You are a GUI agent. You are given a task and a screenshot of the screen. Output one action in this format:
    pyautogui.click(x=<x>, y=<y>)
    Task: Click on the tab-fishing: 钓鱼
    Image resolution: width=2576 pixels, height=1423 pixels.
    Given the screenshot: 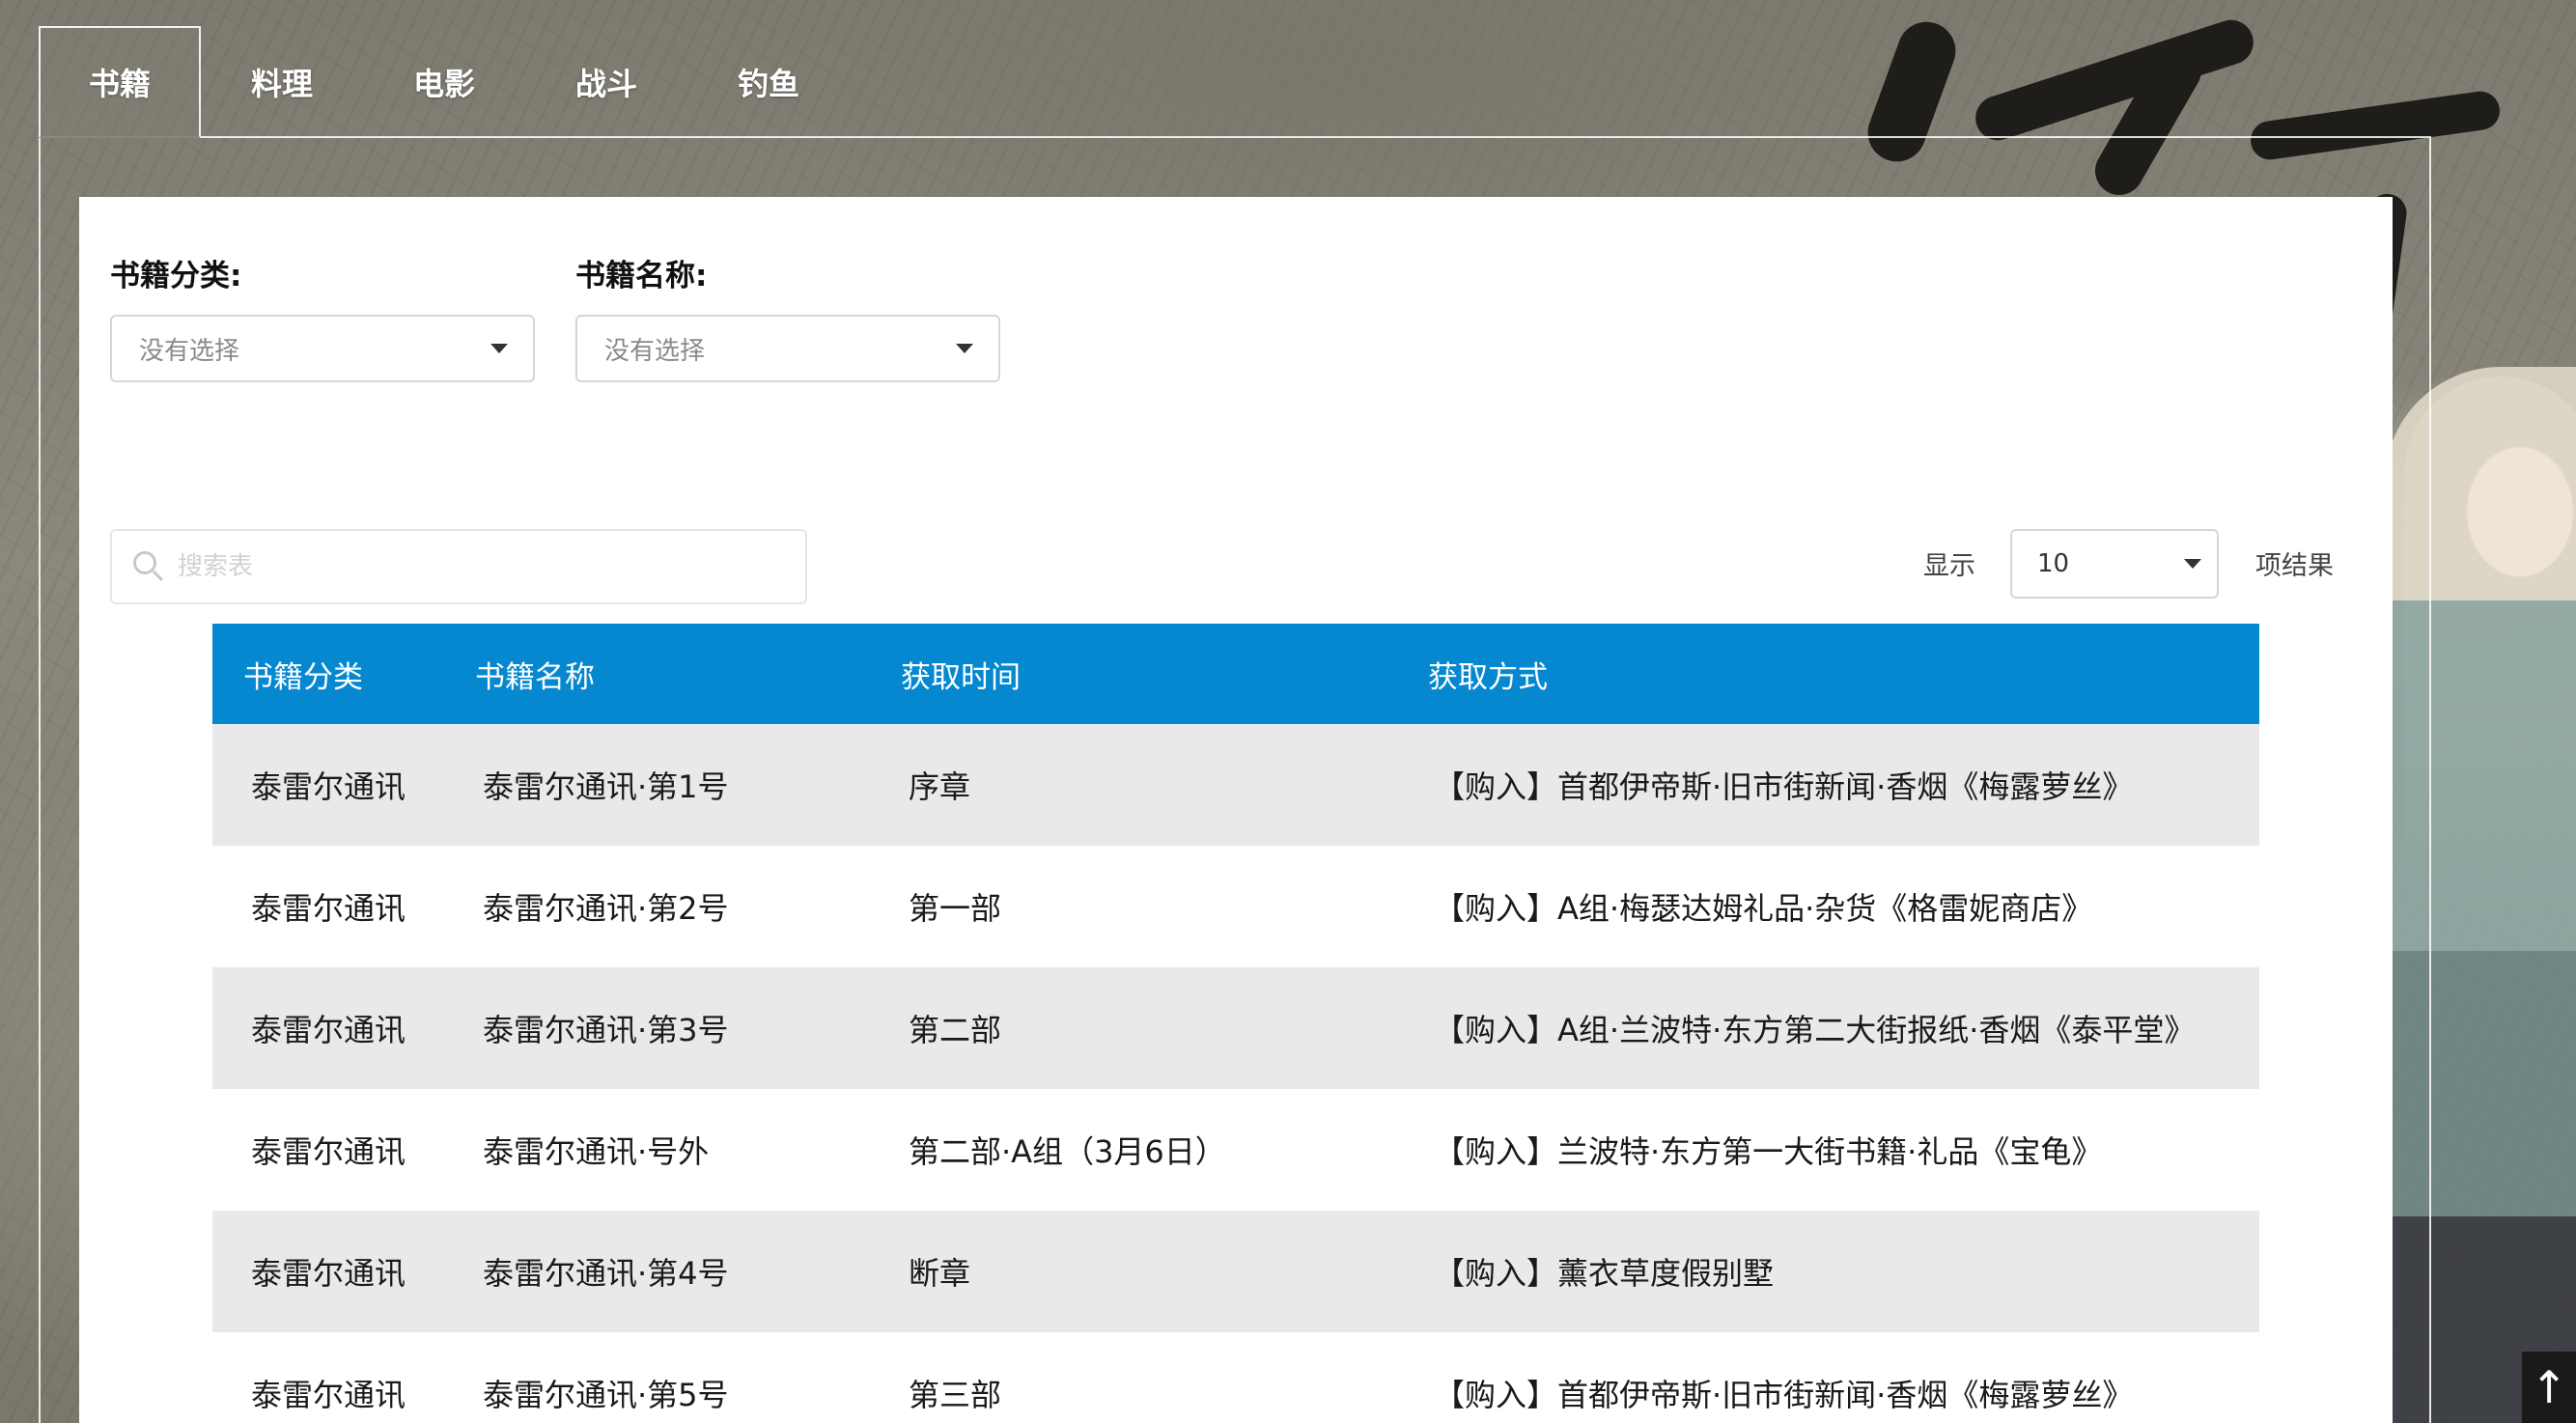 What is the action you would take?
    pyautogui.click(x=769, y=82)
    